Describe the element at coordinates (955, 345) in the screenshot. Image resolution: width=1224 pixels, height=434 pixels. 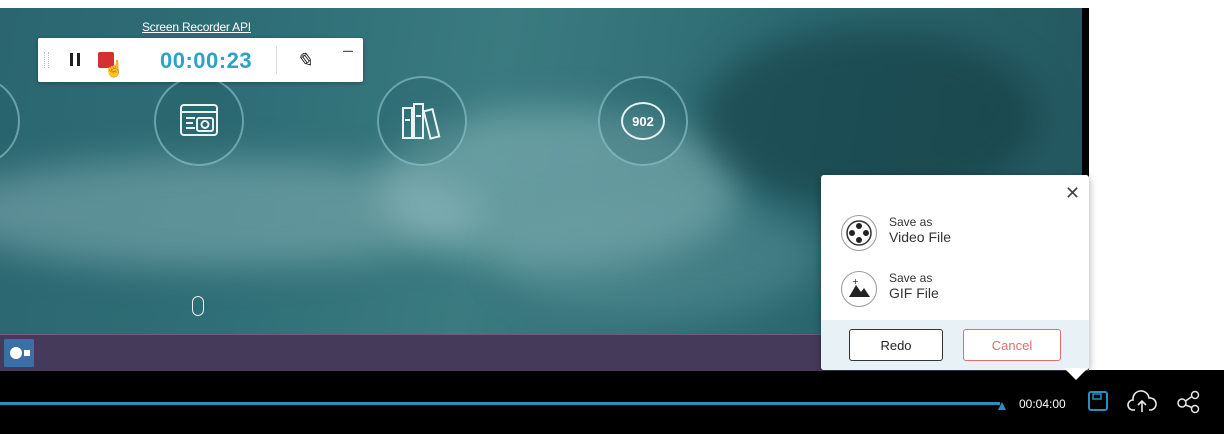
I see `popup-footer: Redo Cancel` at that location.